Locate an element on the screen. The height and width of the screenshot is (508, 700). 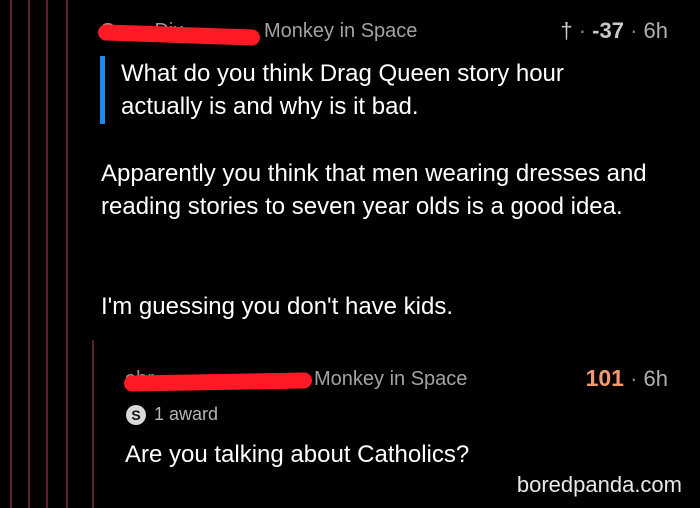
dagger-icon: † is located at coordinates (566, 30).